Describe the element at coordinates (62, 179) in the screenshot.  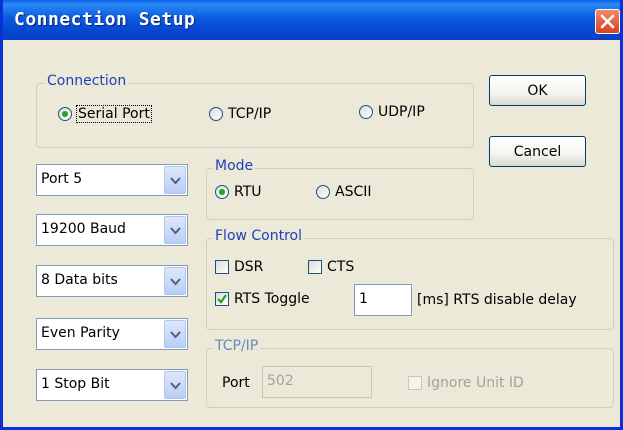
I see `port-select-value: Port 5` at that location.